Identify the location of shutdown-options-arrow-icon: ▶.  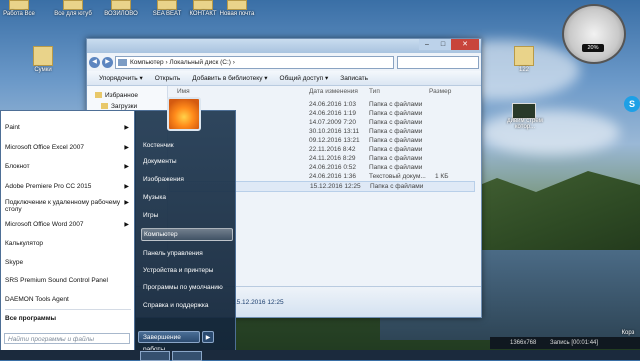
(208, 337).